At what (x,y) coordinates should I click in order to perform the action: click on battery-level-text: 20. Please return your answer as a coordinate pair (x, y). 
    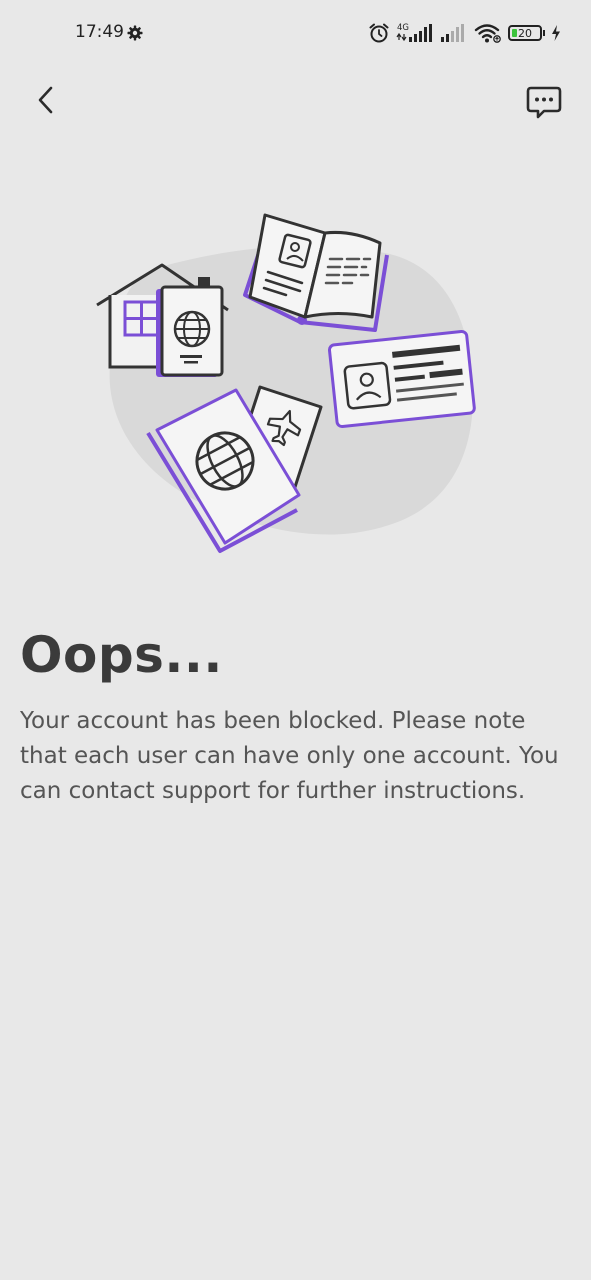
    Looking at the image, I should click on (525, 33).